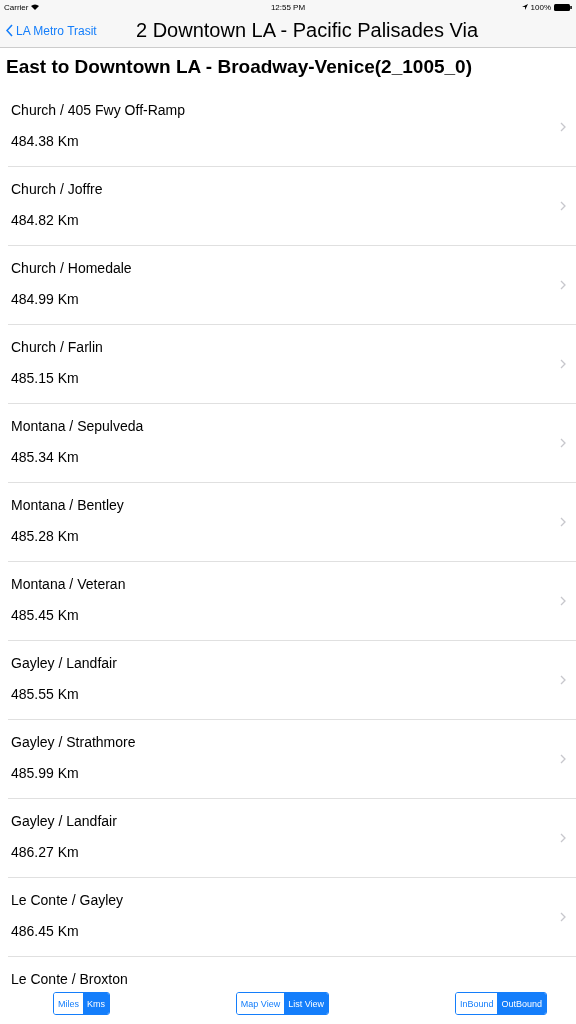 Image resolution: width=576 pixels, height=1024 pixels. What do you see at coordinates (45, 773) in the screenshot?
I see `stop-distance: 485.99 Km` at bounding box center [45, 773].